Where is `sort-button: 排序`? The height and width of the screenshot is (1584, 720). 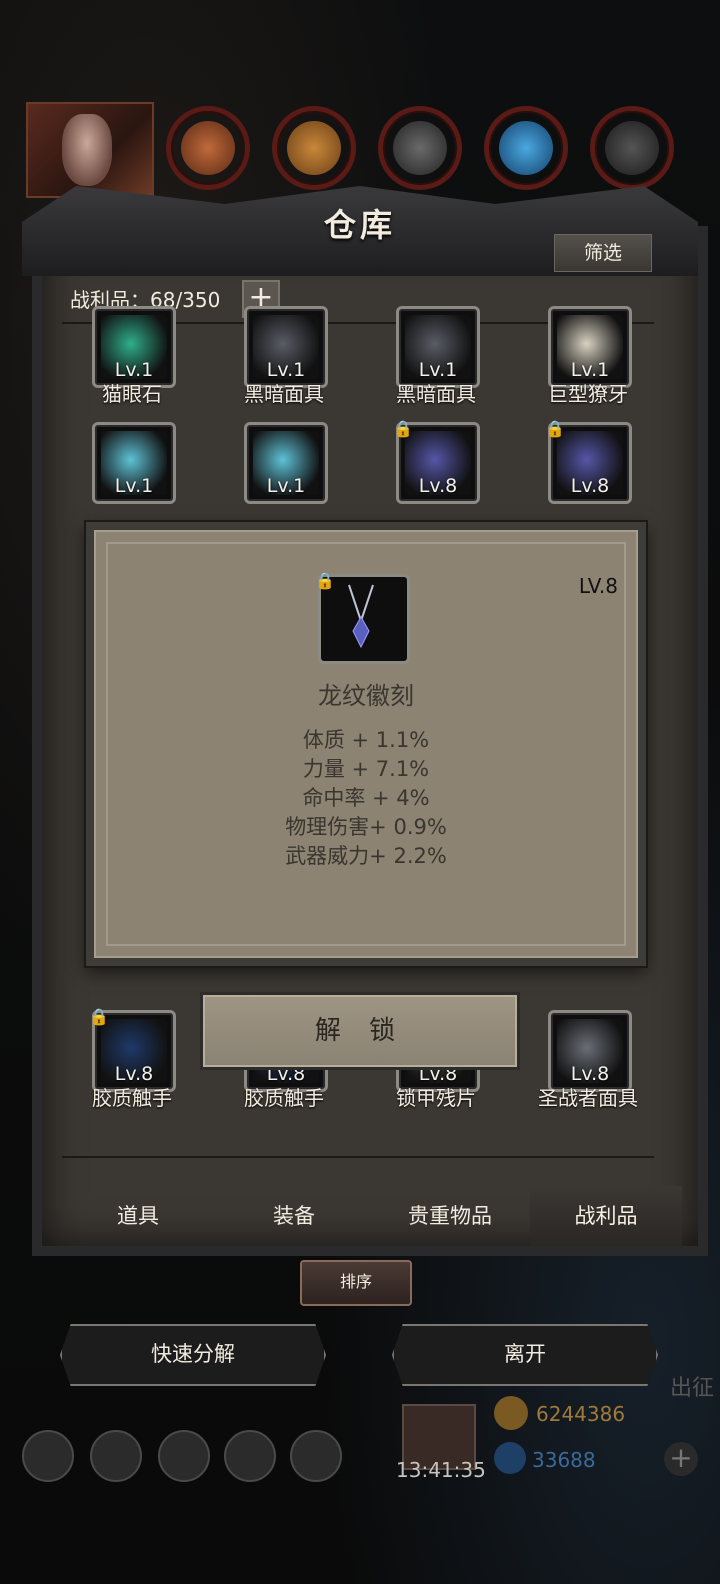 sort-button: 排序 is located at coordinates (356, 1283).